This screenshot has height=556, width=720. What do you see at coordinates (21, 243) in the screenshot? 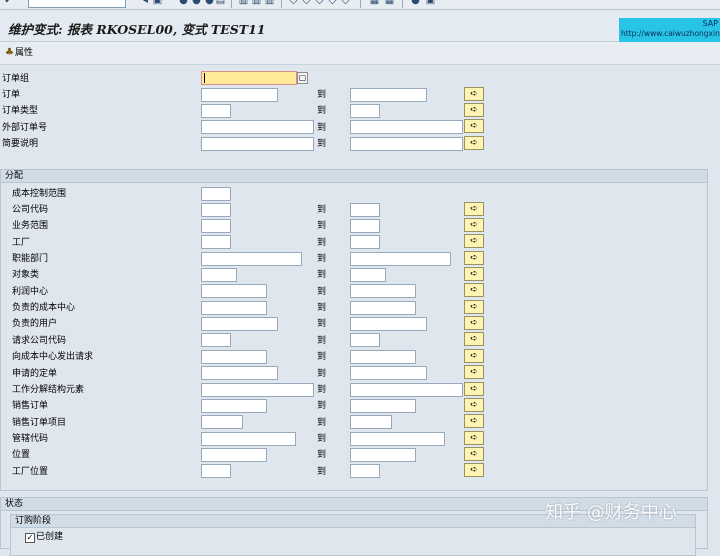
I see `field-label: 工厂` at bounding box center [21, 243].